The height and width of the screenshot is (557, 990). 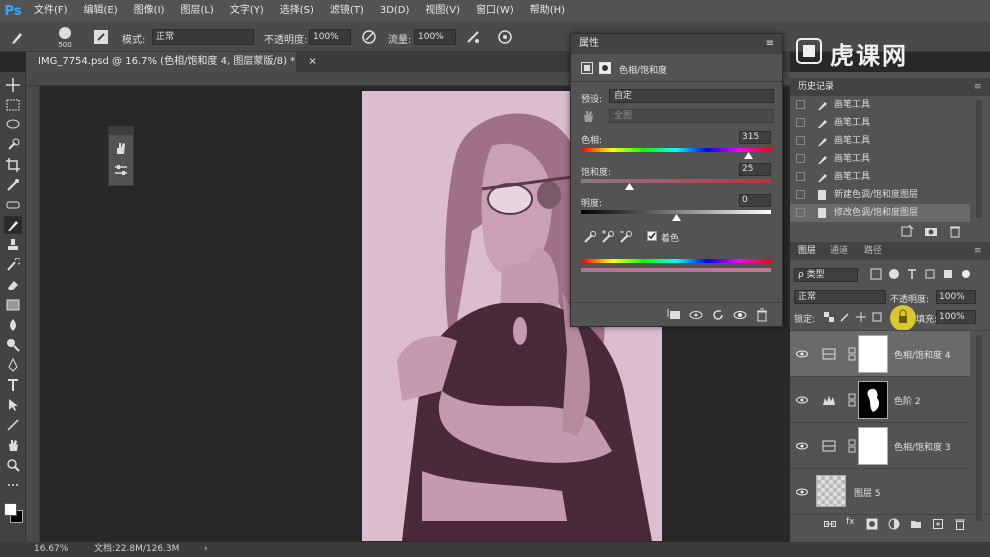 What do you see at coordinates (938, 524) in the screenshot?
I see `new-layer-icon` at bounding box center [938, 524].